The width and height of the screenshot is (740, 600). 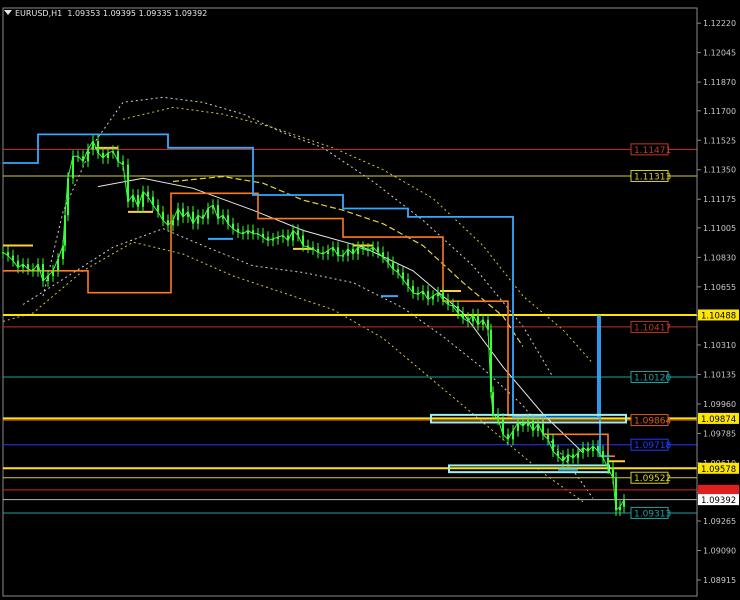 What do you see at coordinates (719, 433) in the screenshot?
I see `axis-tick-label: 1.09785` at bounding box center [719, 433].